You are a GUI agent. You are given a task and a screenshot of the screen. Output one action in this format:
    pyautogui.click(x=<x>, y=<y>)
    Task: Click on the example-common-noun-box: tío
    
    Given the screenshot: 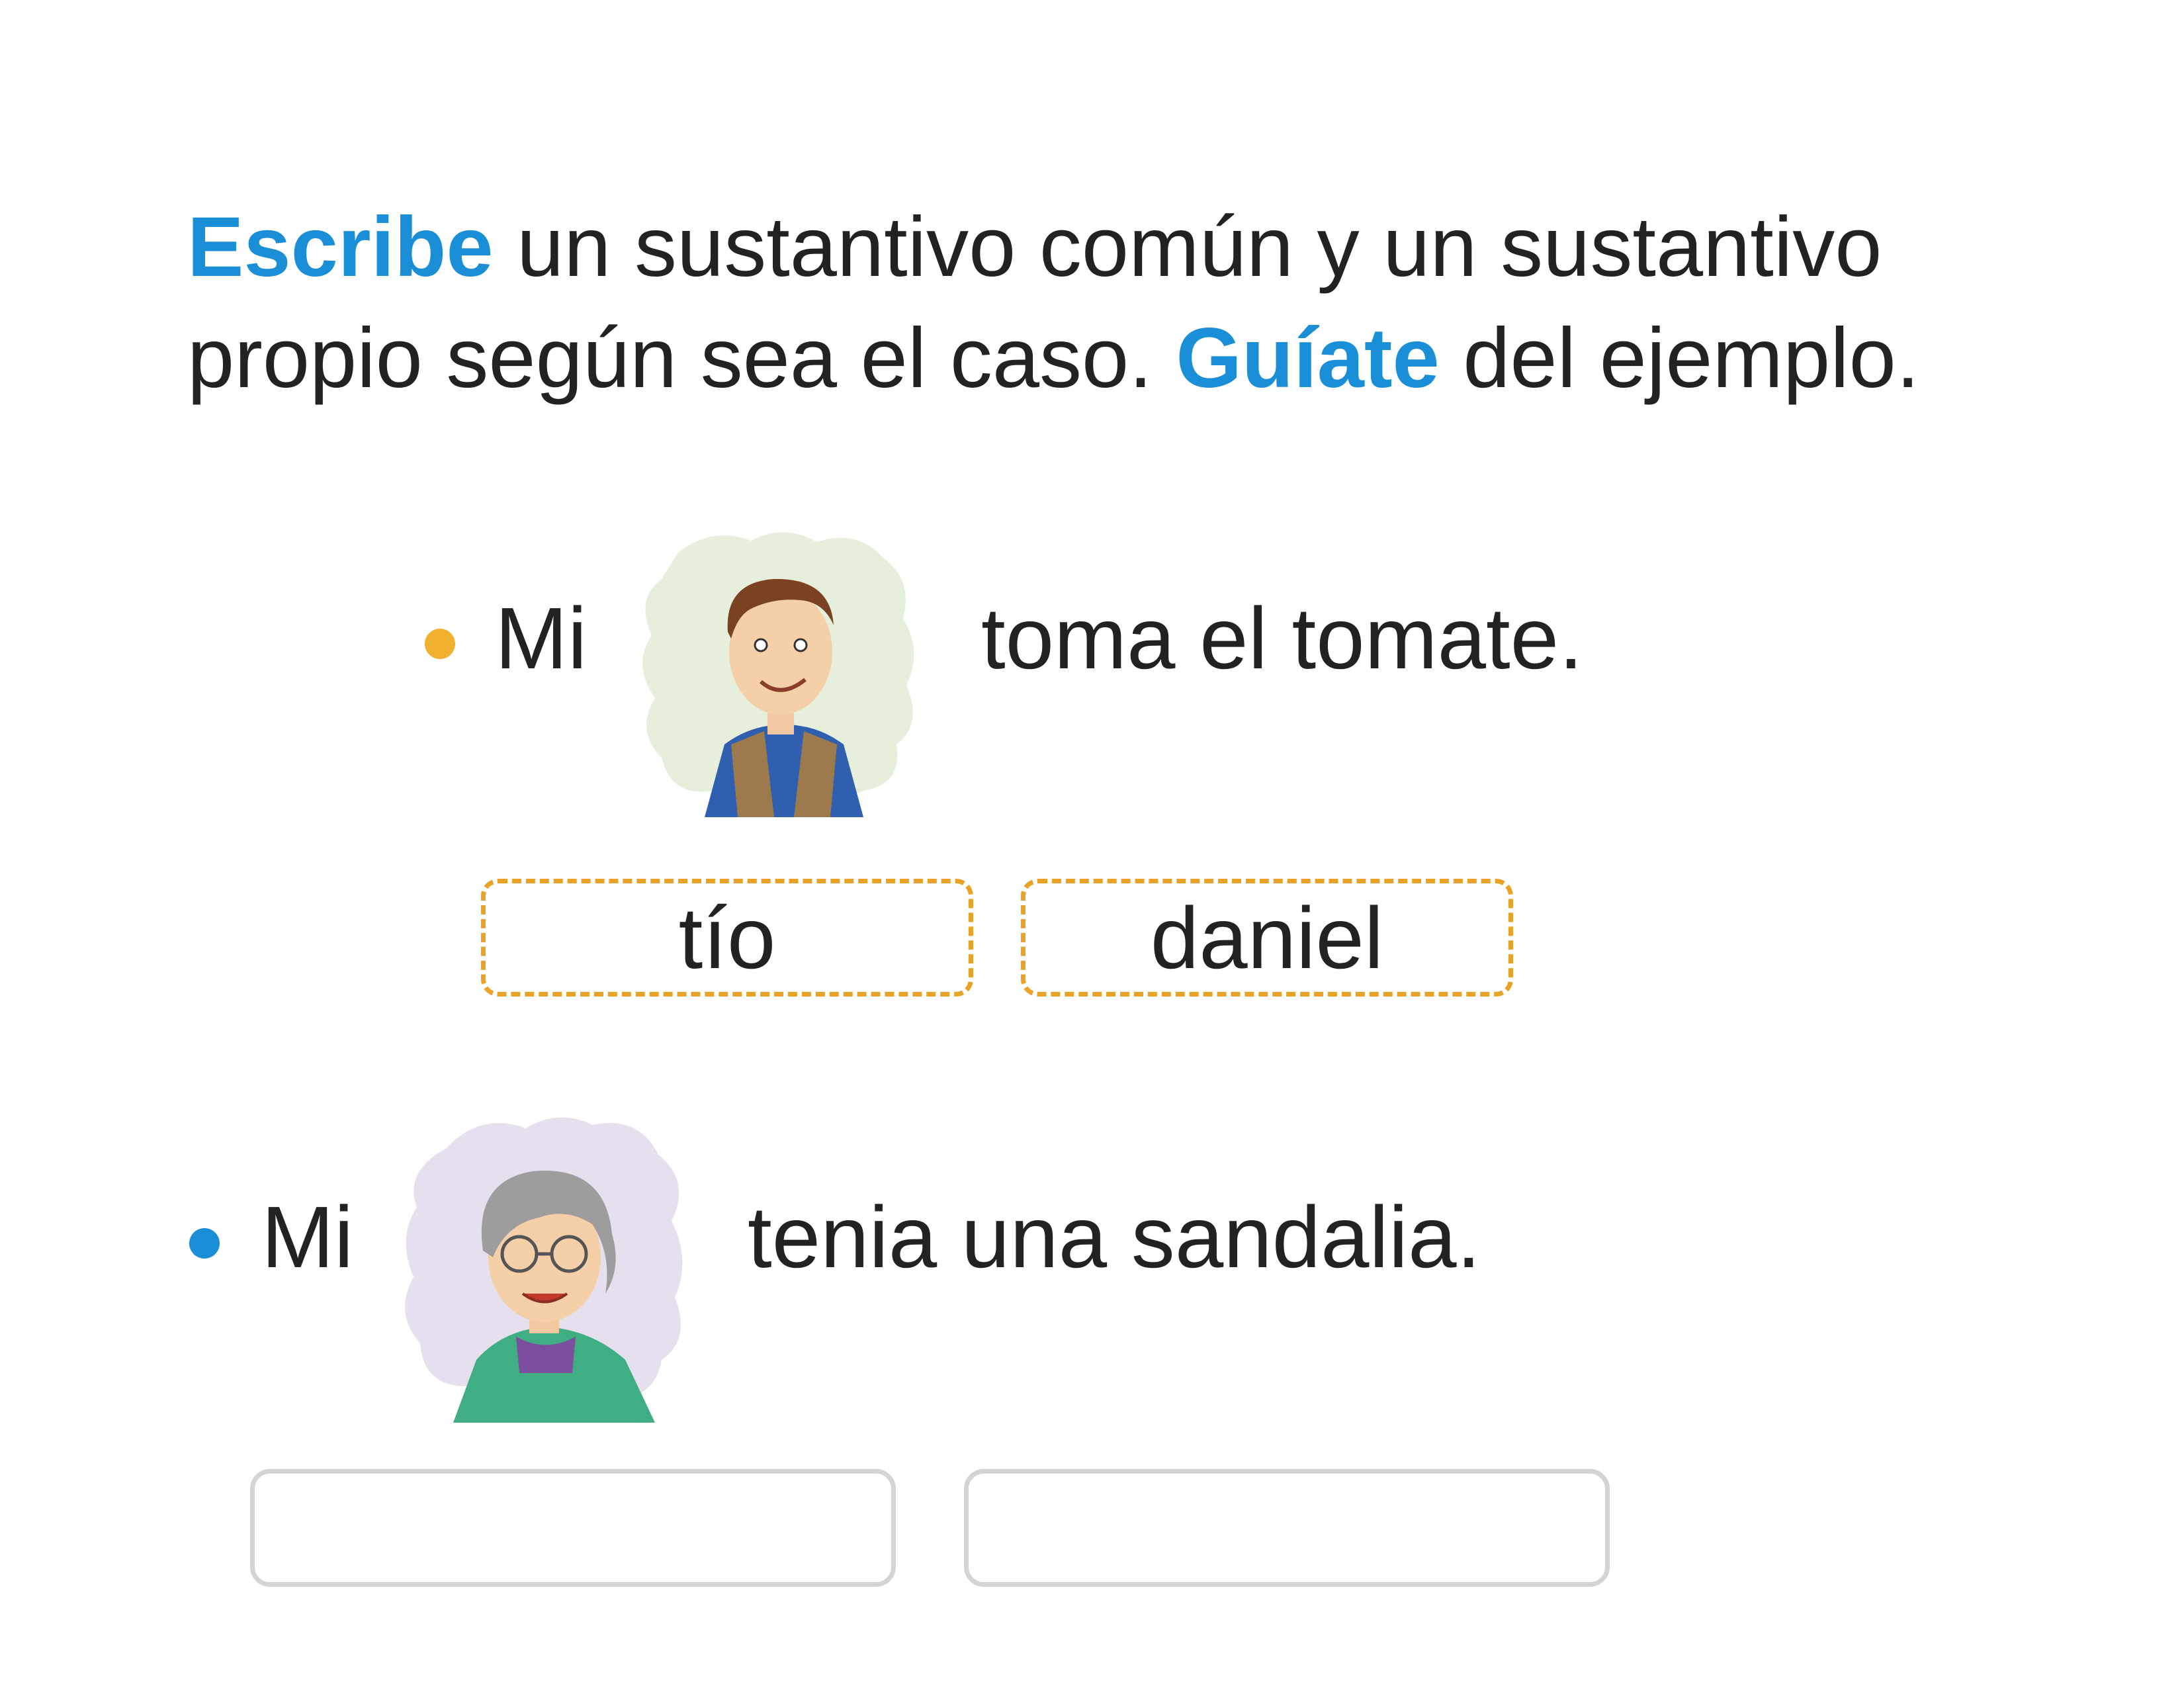 What is the action you would take?
    pyautogui.click(x=727, y=938)
    